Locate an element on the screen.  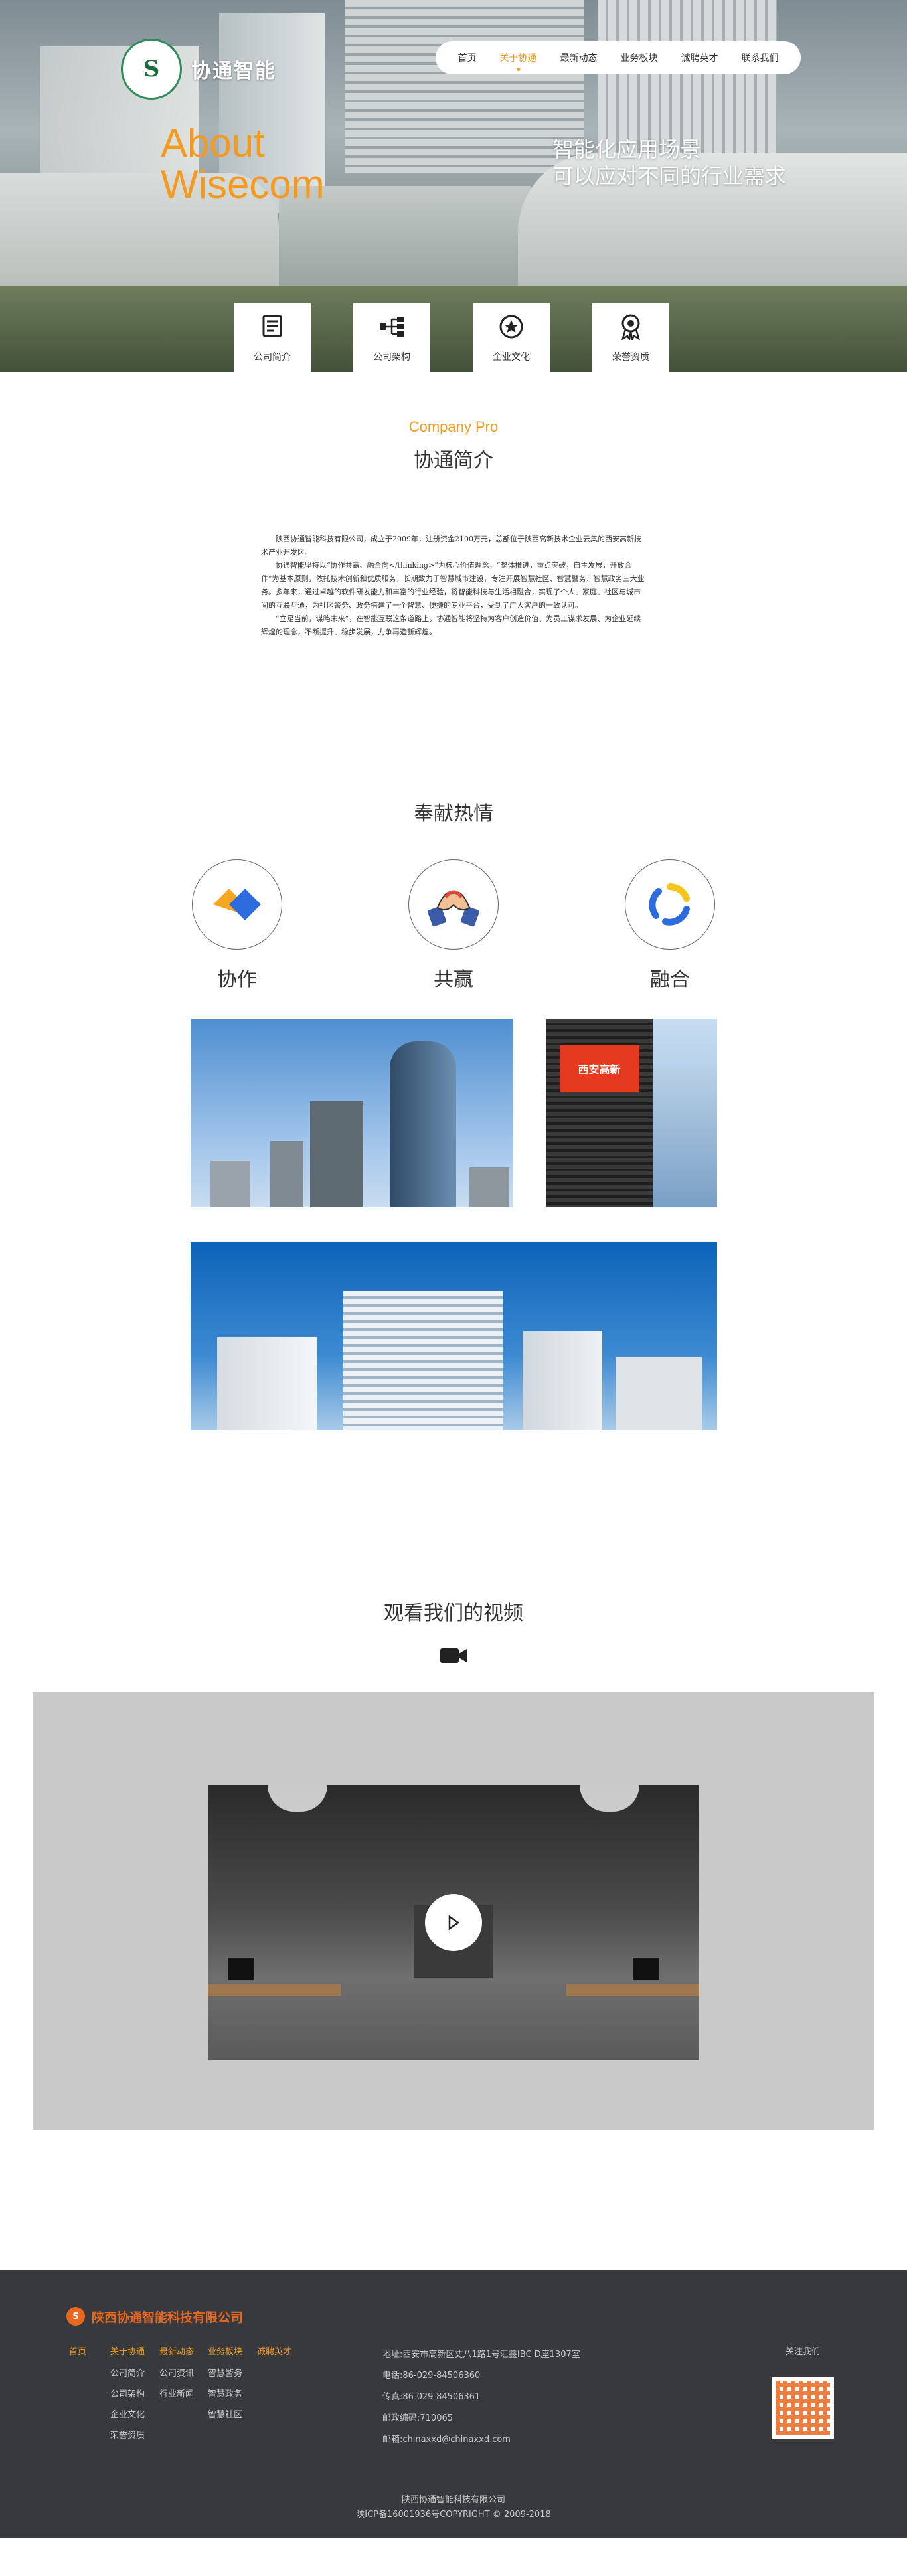
footer-head-about: 关于协通 is located at coordinates (127, 2350).